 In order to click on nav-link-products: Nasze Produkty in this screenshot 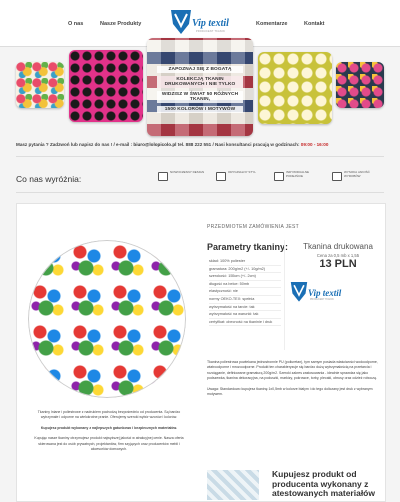, I will do `click(120, 24)`.